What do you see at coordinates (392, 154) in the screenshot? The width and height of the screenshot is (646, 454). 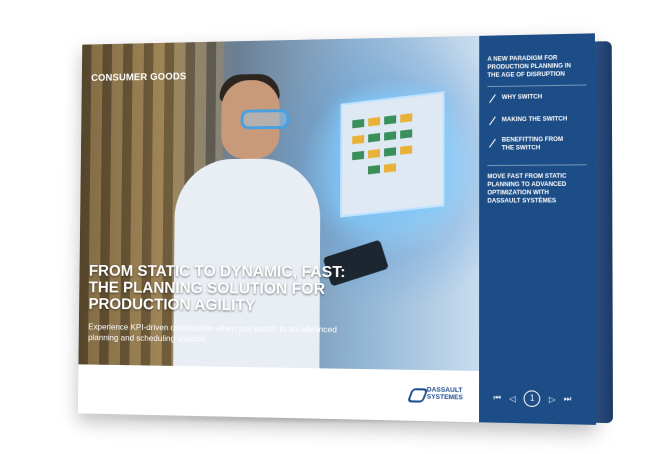 I see `hologram-dashboard` at bounding box center [392, 154].